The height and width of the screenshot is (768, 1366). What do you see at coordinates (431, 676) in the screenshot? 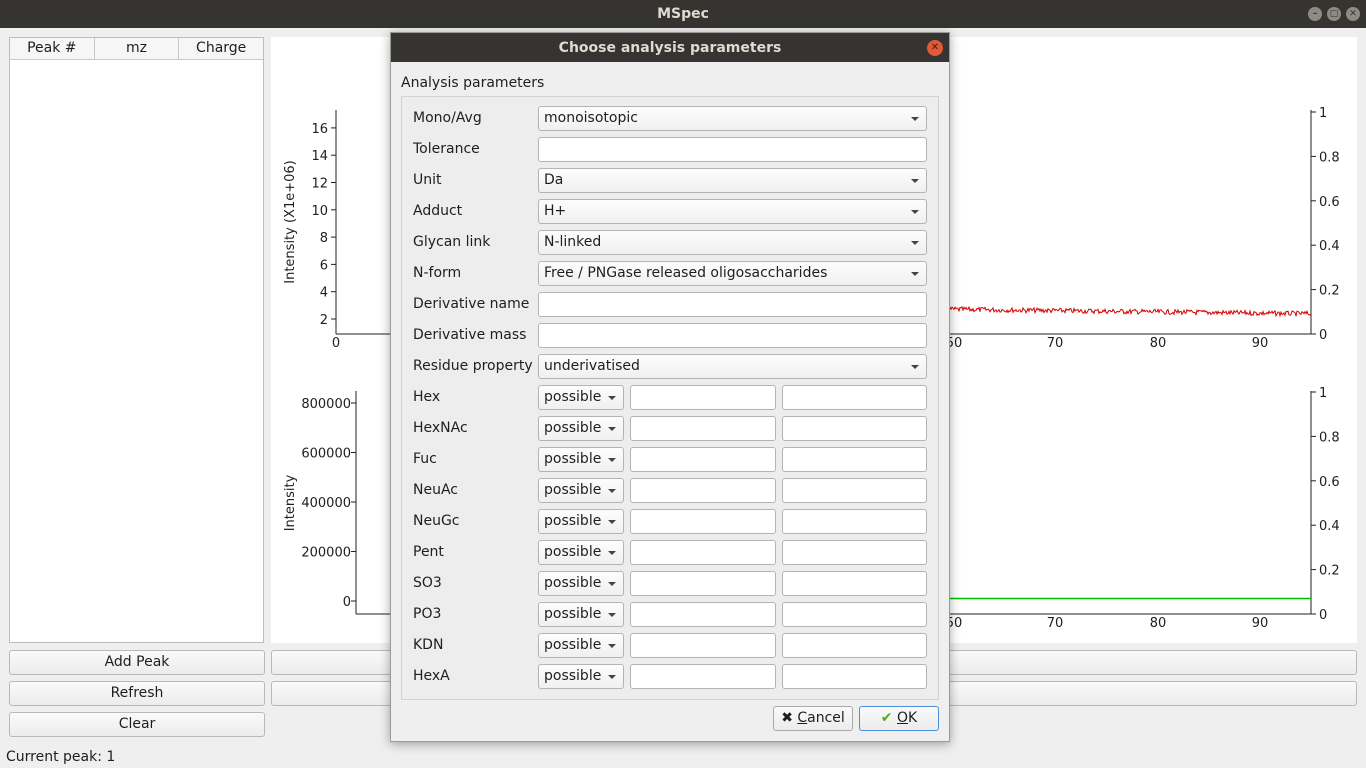
I see `residue-label-hexa: HexA` at bounding box center [431, 676].